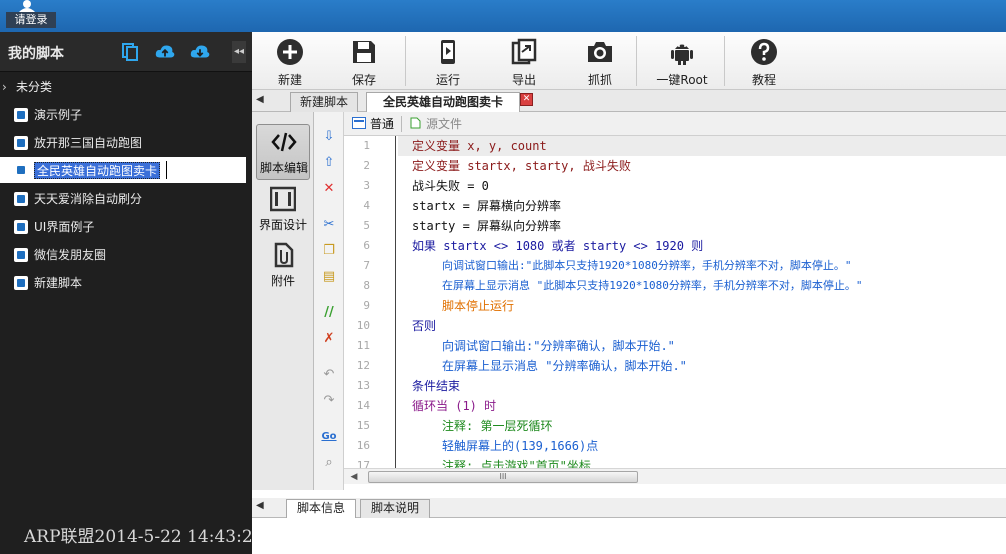 Image resolution: width=1006 pixels, height=554 pixels. What do you see at coordinates (166, 170) in the screenshot?
I see `text-cursor` at bounding box center [166, 170].